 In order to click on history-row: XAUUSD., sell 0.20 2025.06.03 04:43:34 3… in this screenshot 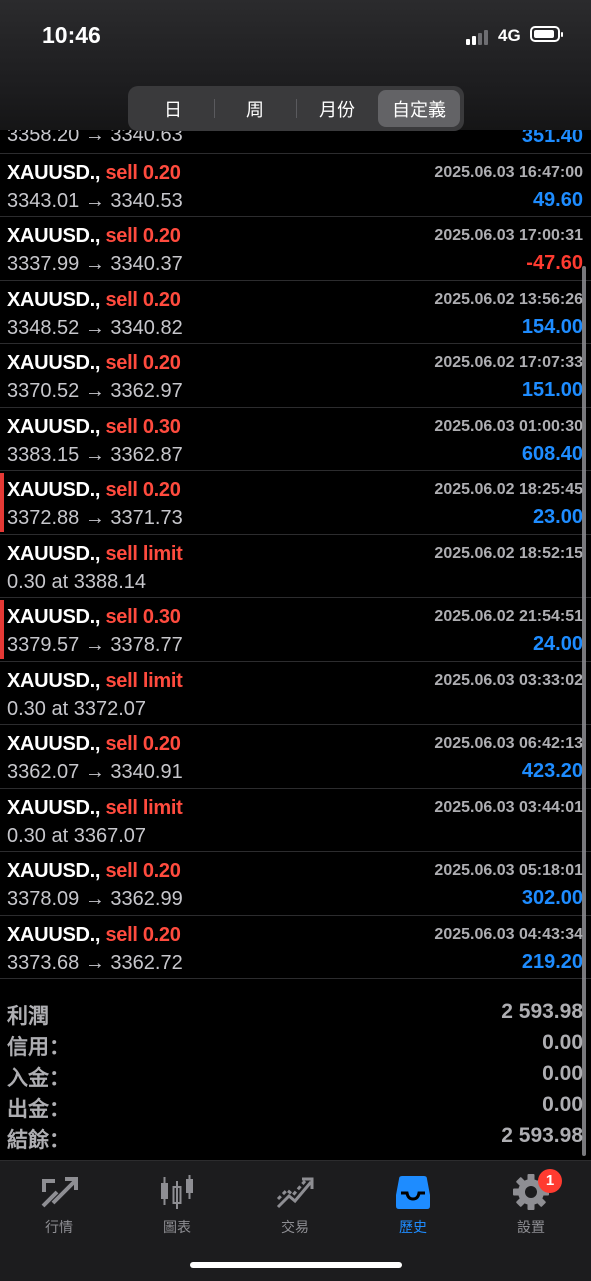, I will do `click(295, 947)`.